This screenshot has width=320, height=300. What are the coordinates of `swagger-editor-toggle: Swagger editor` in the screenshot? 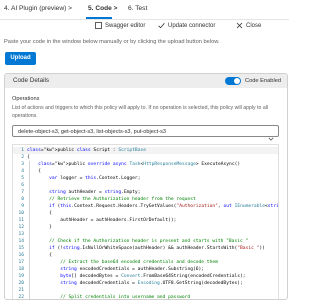 It's located at (120, 25).